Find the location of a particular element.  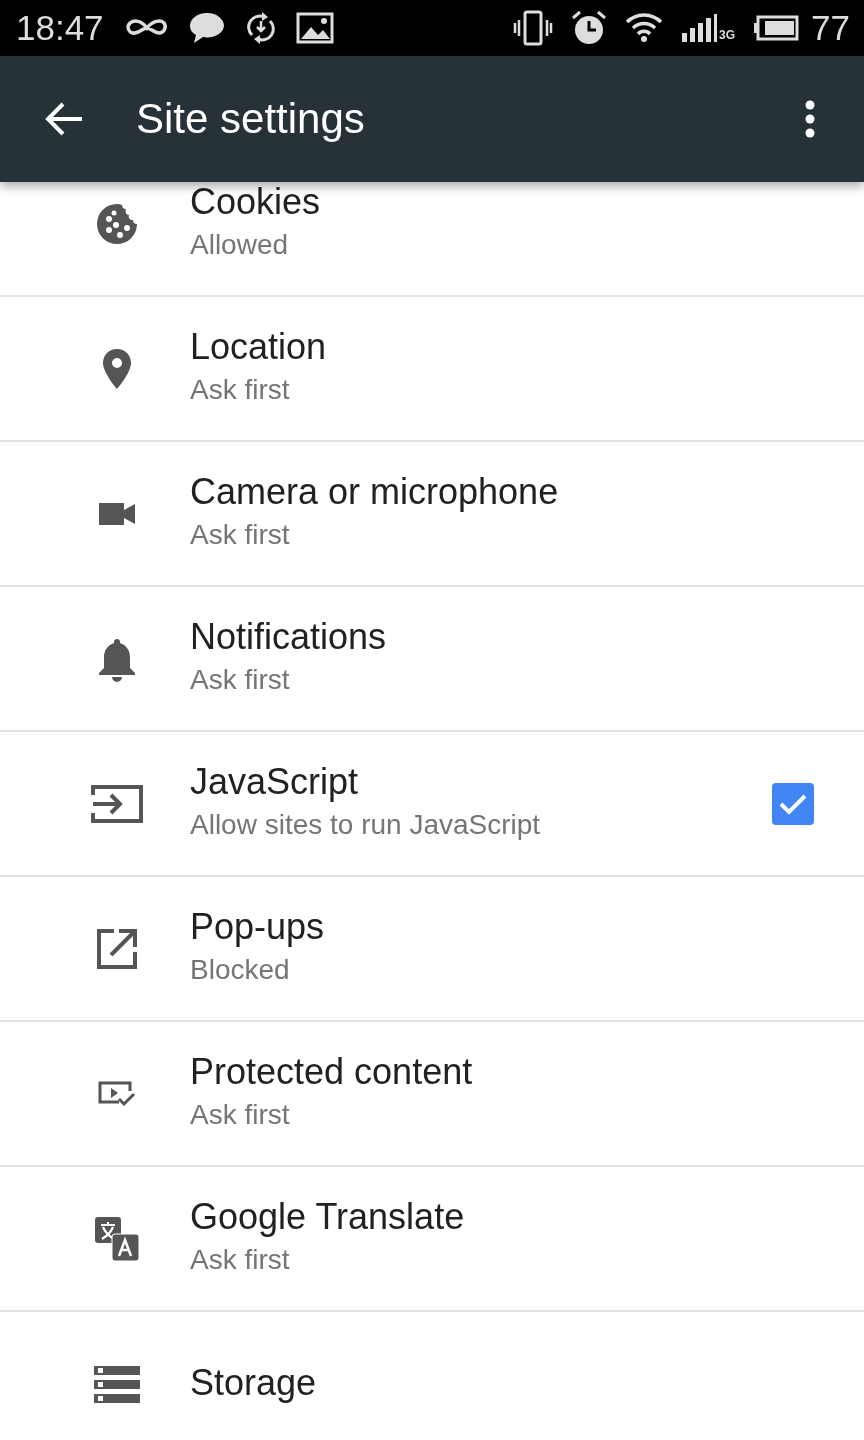

setting-title: Google Translate is located at coordinates (328, 1216).